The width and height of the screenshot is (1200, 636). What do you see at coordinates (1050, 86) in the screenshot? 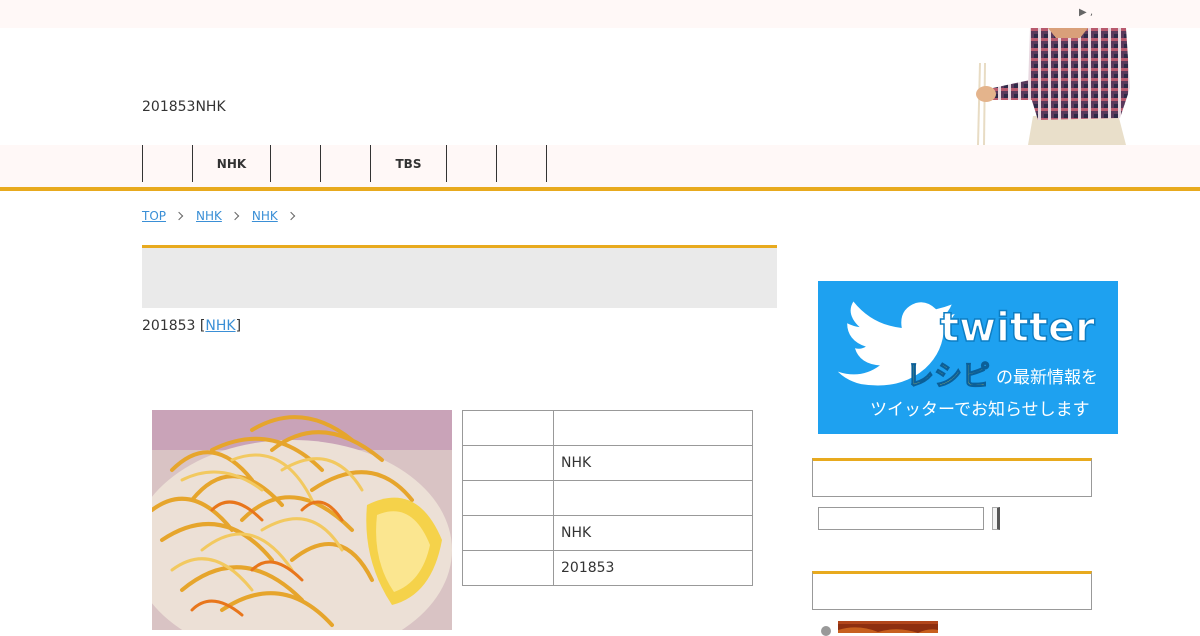
I see `header-person-illustration` at bounding box center [1050, 86].